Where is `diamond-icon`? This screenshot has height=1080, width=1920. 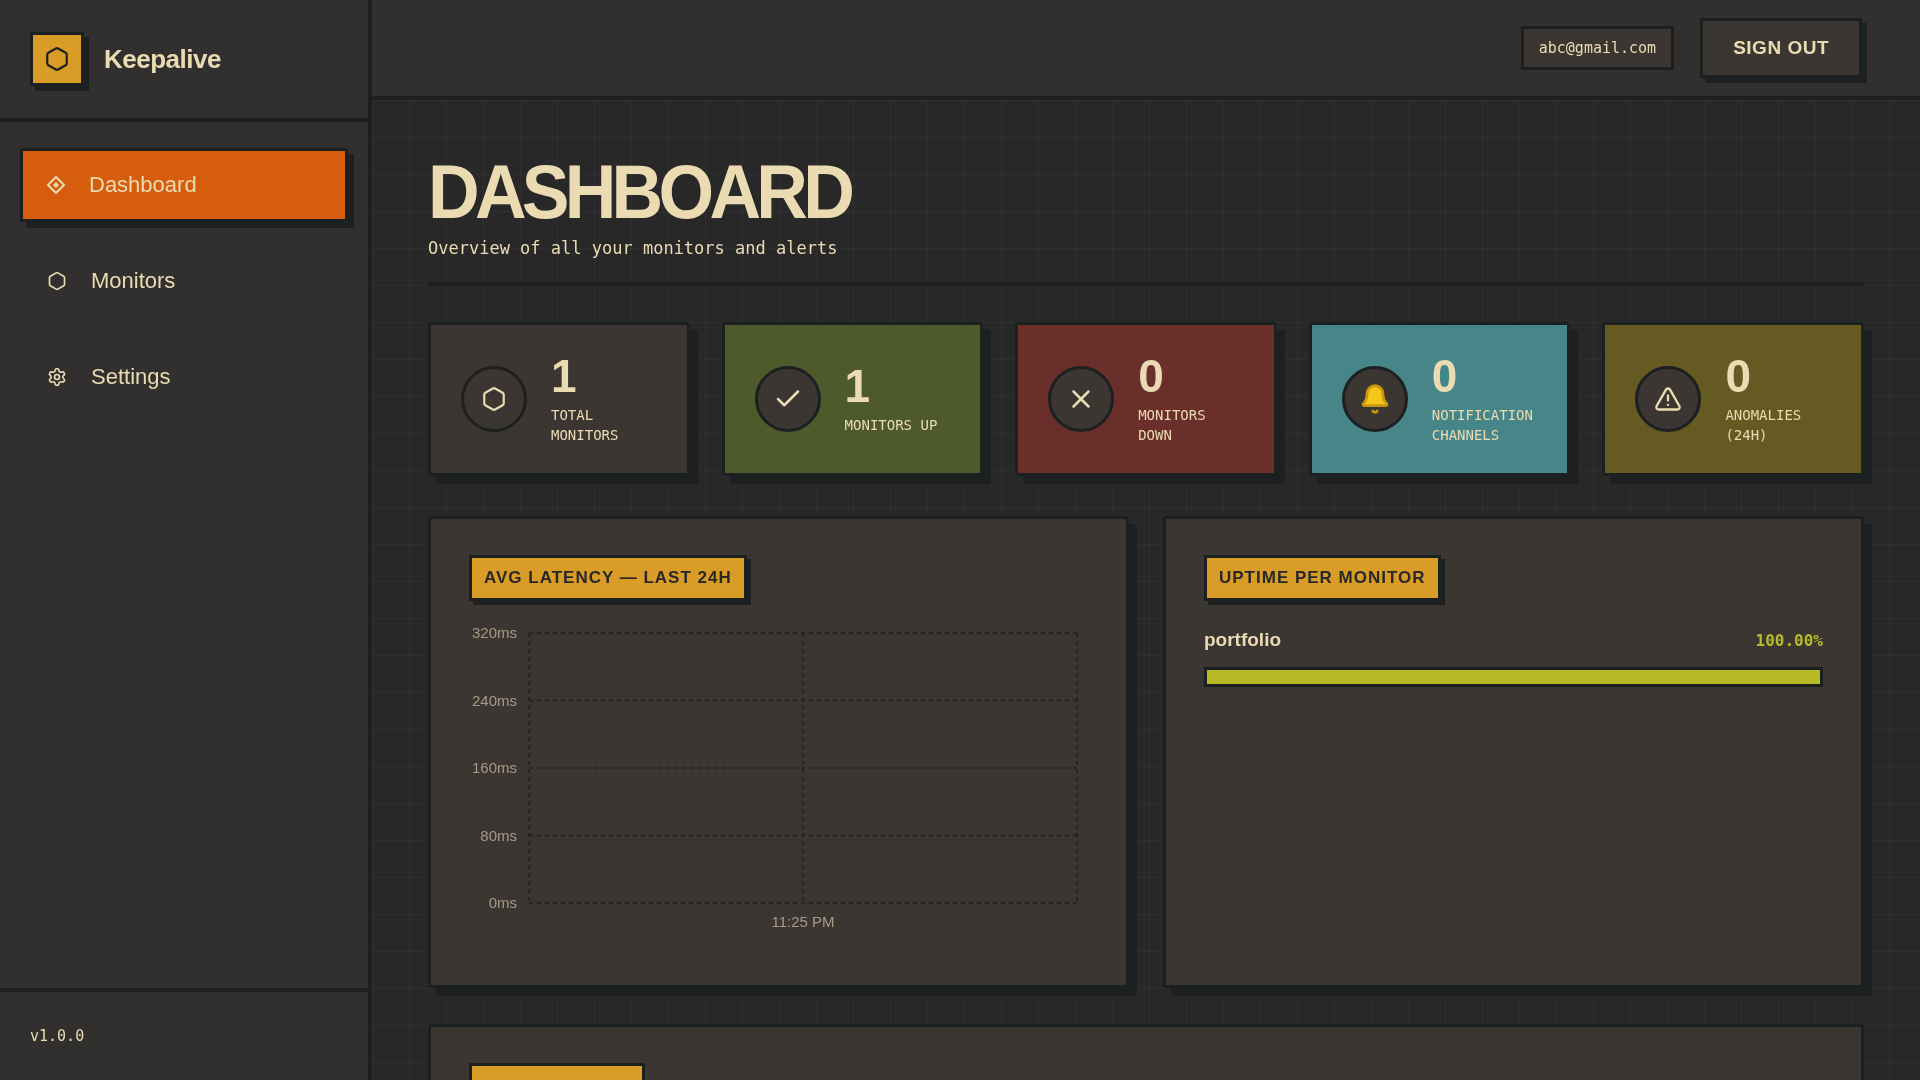 diamond-icon is located at coordinates (56, 185).